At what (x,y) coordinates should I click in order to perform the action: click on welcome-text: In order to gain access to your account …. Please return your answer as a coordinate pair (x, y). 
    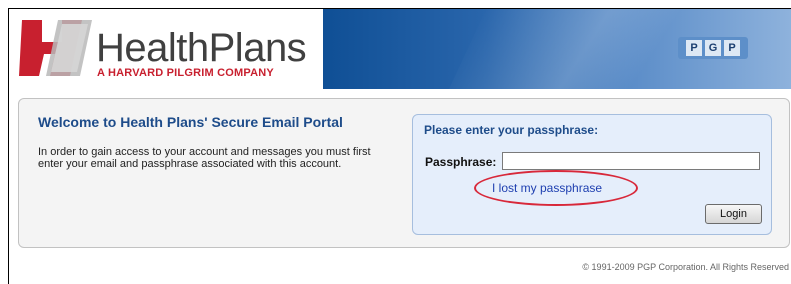
    Looking at the image, I should click on (204, 158).